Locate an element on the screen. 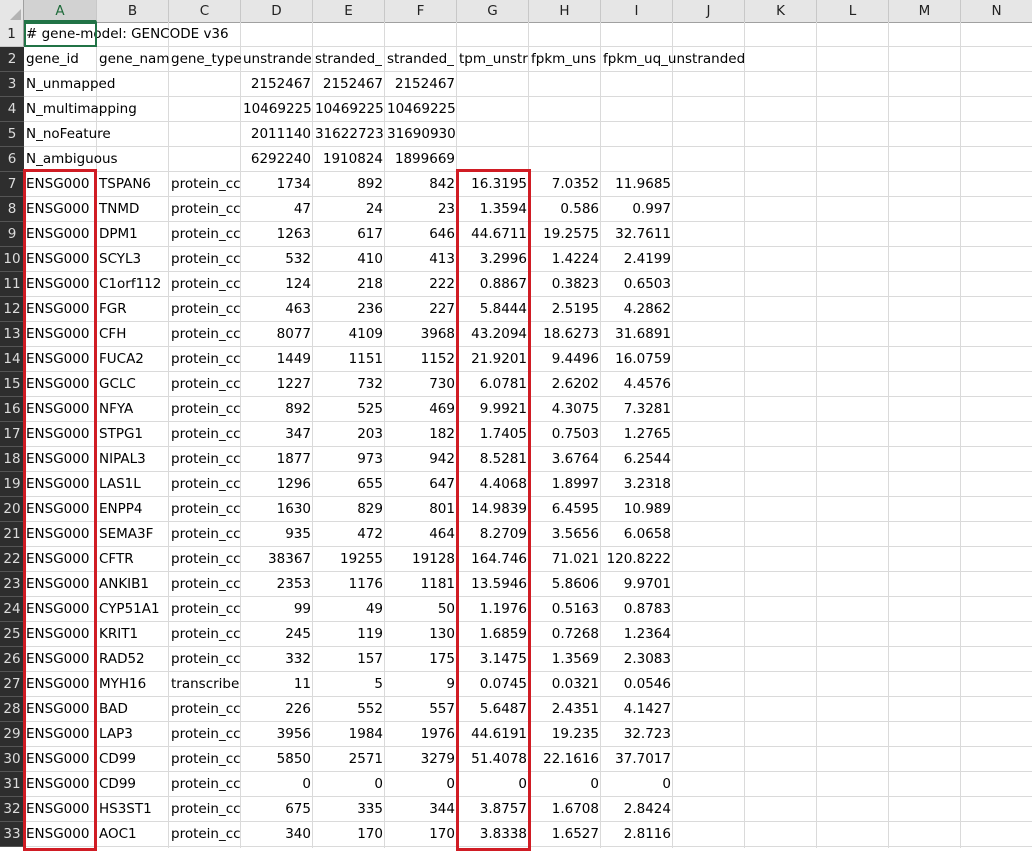  cell-b7: TSPAN6 is located at coordinates (133, 184).